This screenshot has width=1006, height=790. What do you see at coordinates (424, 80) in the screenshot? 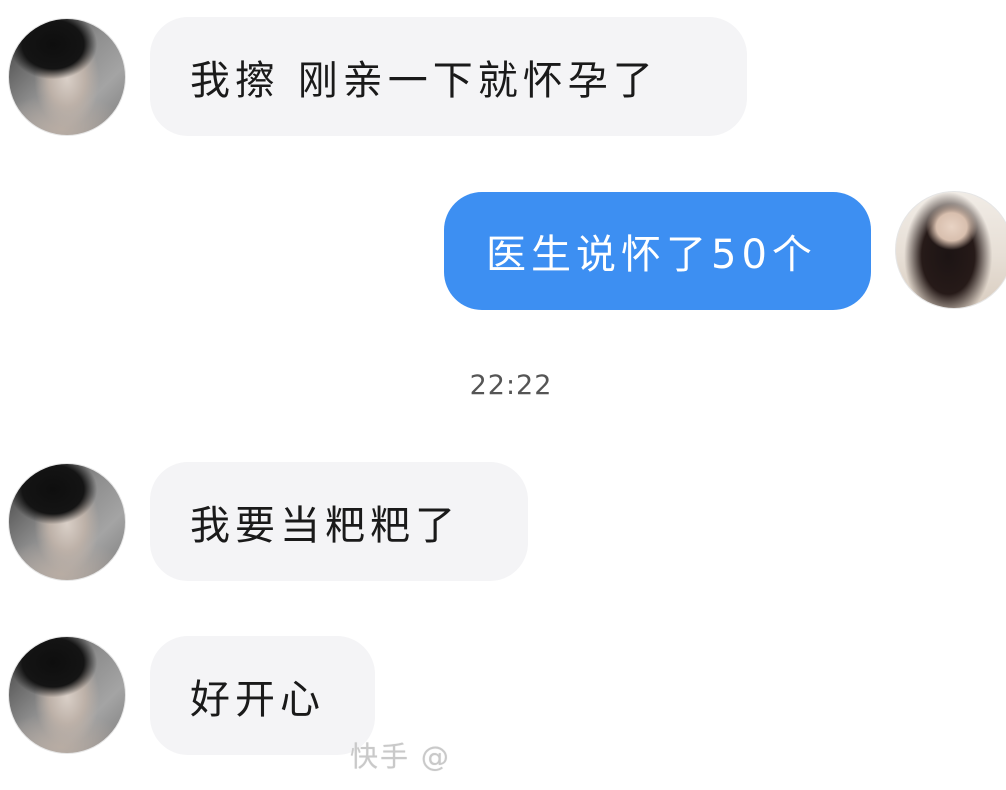
I see `message-text: 我擦 刚亲一下就怀孕了` at bounding box center [424, 80].